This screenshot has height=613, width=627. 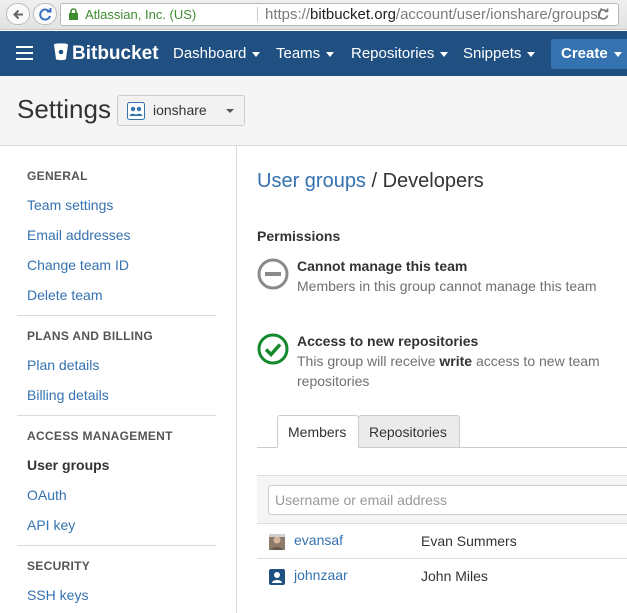 I want to click on breadcrumb-user-groups-link: User groups, so click(x=311, y=181).